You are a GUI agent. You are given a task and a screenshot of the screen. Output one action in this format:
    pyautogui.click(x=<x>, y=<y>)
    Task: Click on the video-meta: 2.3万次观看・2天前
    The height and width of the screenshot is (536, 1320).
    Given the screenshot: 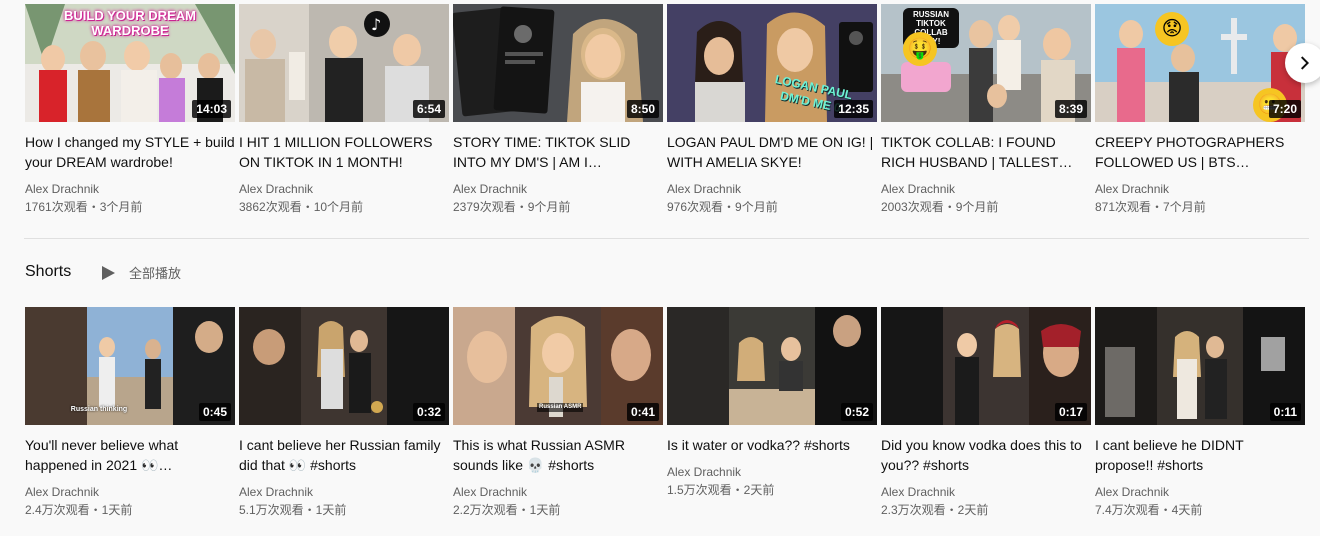 What is the action you would take?
    pyautogui.click(x=935, y=510)
    